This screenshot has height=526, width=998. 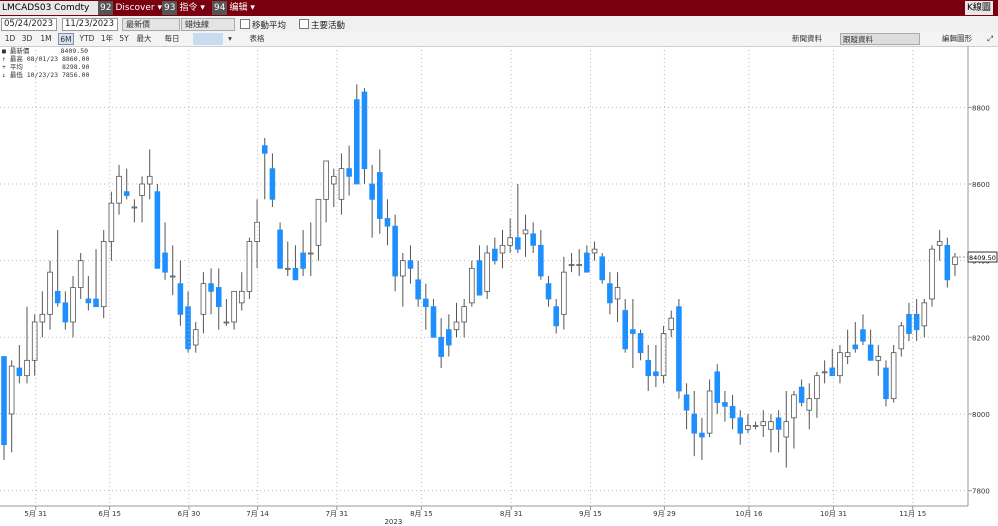 I want to click on period-button-8: 每日, so click(x=172, y=39).